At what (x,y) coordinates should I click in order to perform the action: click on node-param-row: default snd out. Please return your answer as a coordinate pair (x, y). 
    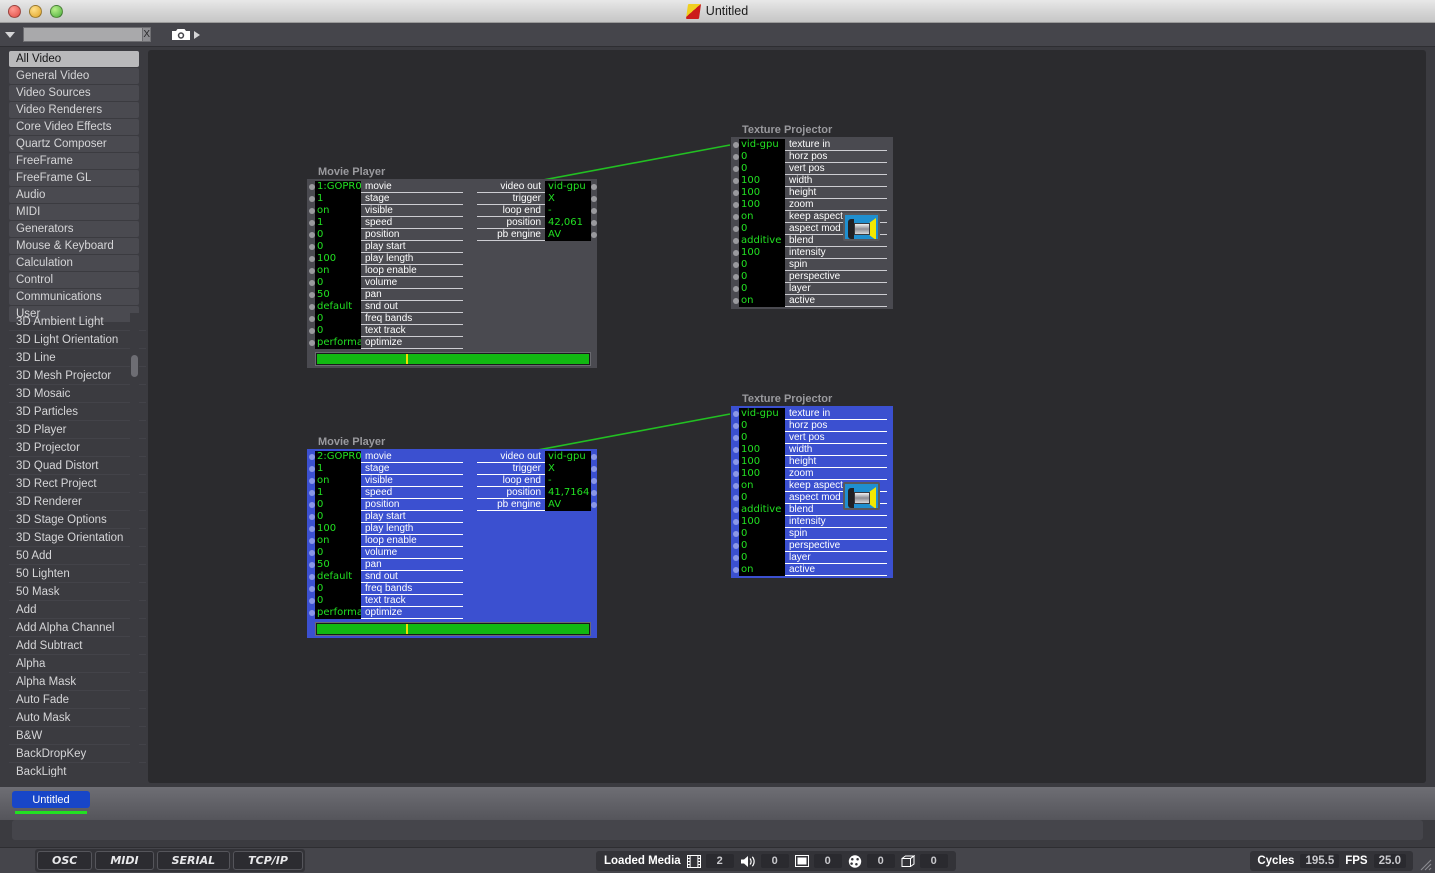
    Looking at the image, I should click on (386, 307).